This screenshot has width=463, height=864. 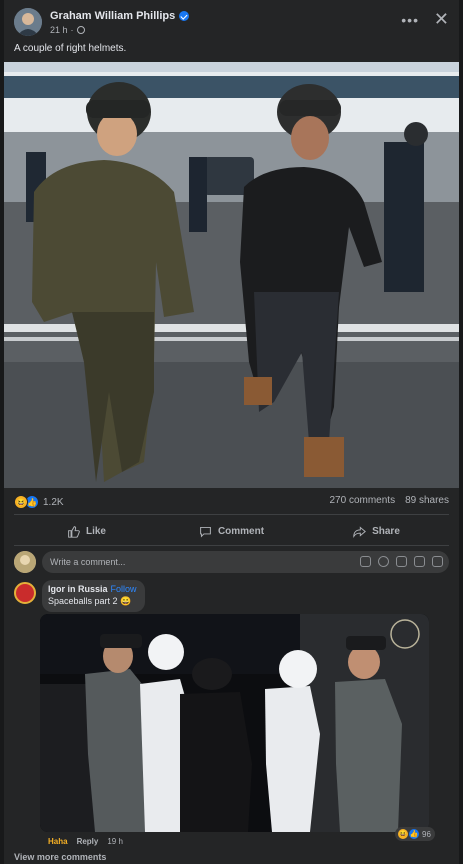 What do you see at coordinates (70, 48) in the screenshot?
I see `post-caption: A couple of right helmets.` at bounding box center [70, 48].